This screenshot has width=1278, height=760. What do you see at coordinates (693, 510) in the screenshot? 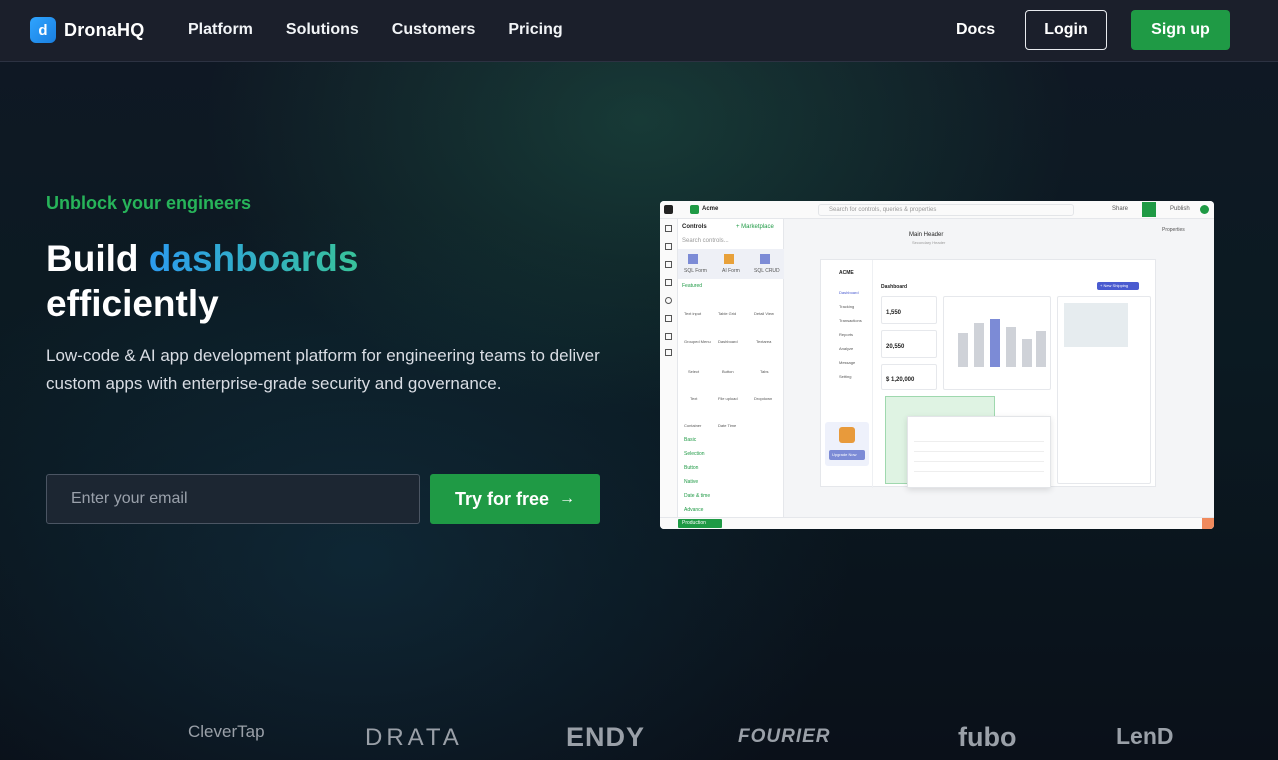
I see `section-advance: Advance` at bounding box center [693, 510].